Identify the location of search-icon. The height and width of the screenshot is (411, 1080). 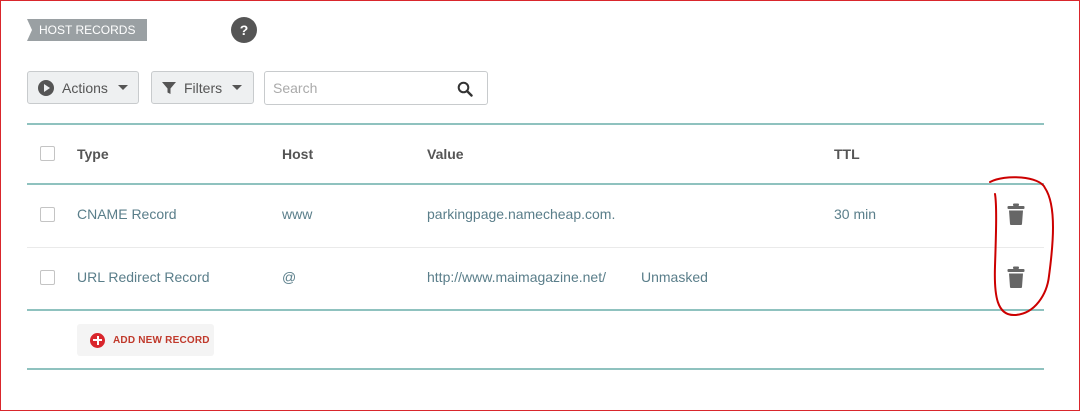
(465, 89).